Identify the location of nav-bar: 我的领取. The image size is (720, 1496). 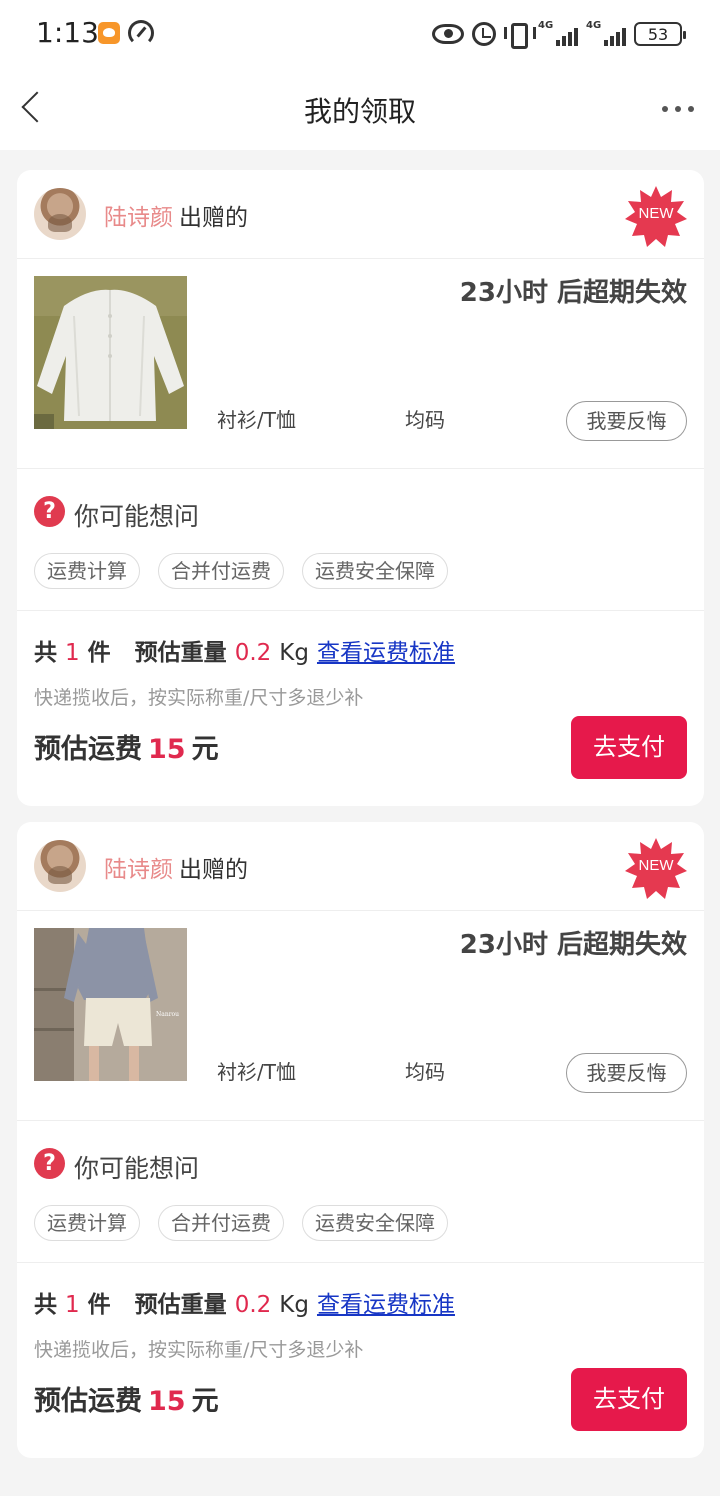
(360, 109).